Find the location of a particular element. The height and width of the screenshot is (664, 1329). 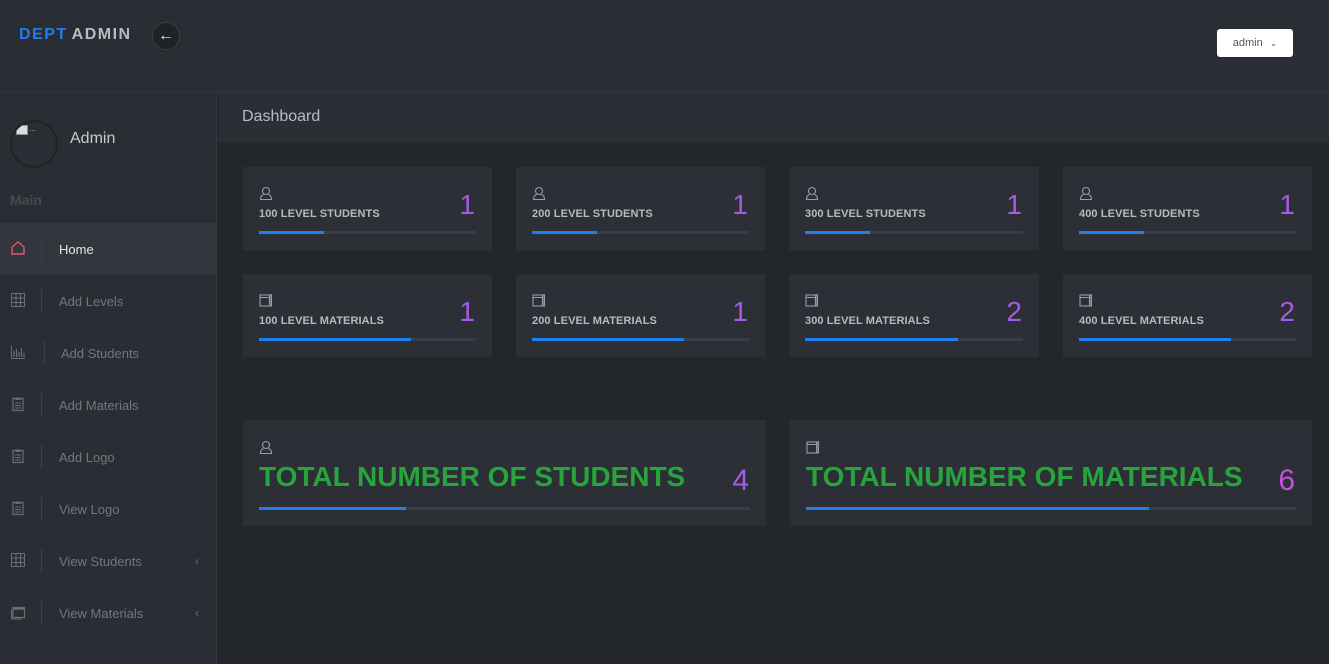

brand-part-2: ADMIN is located at coordinates (101, 34).